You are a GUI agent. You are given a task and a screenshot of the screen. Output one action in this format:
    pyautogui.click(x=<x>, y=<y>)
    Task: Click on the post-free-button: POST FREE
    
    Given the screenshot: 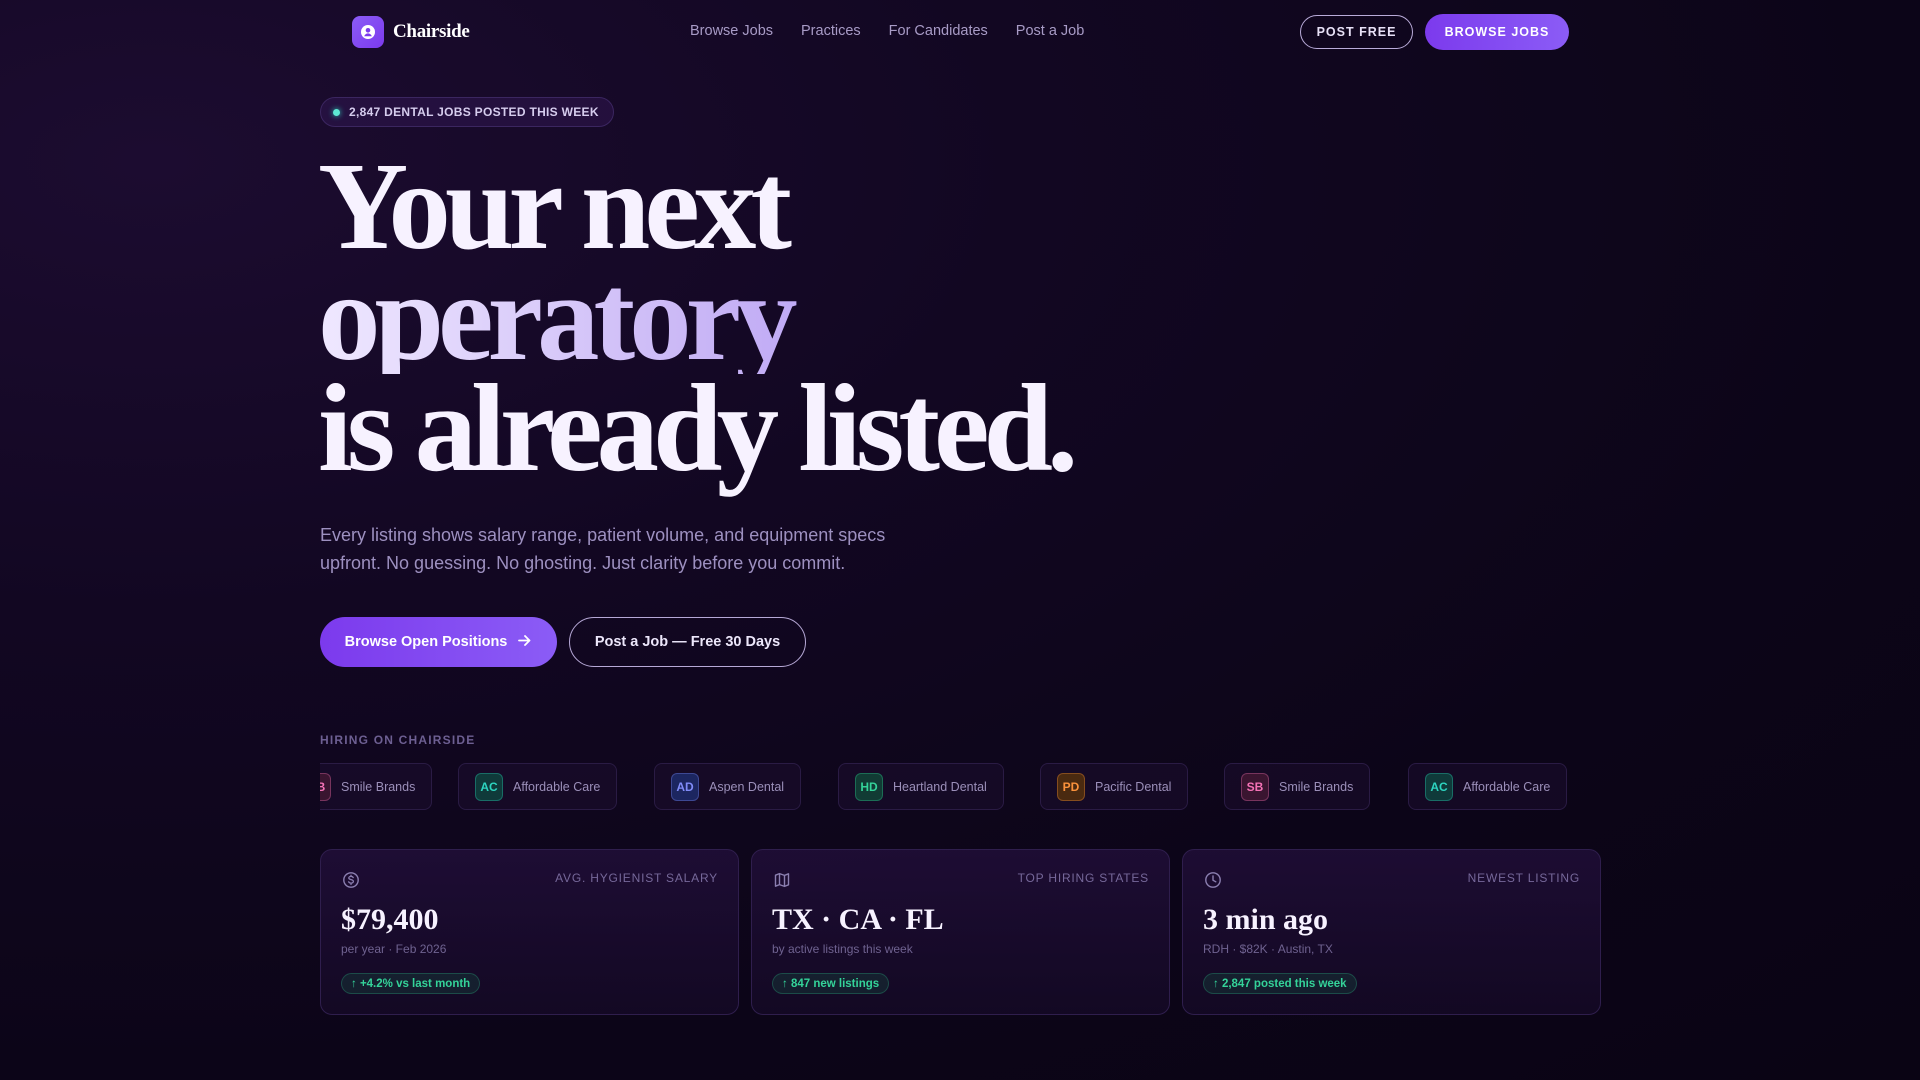 What is the action you would take?
    pyautogui.click(x=1356, y=32)
    